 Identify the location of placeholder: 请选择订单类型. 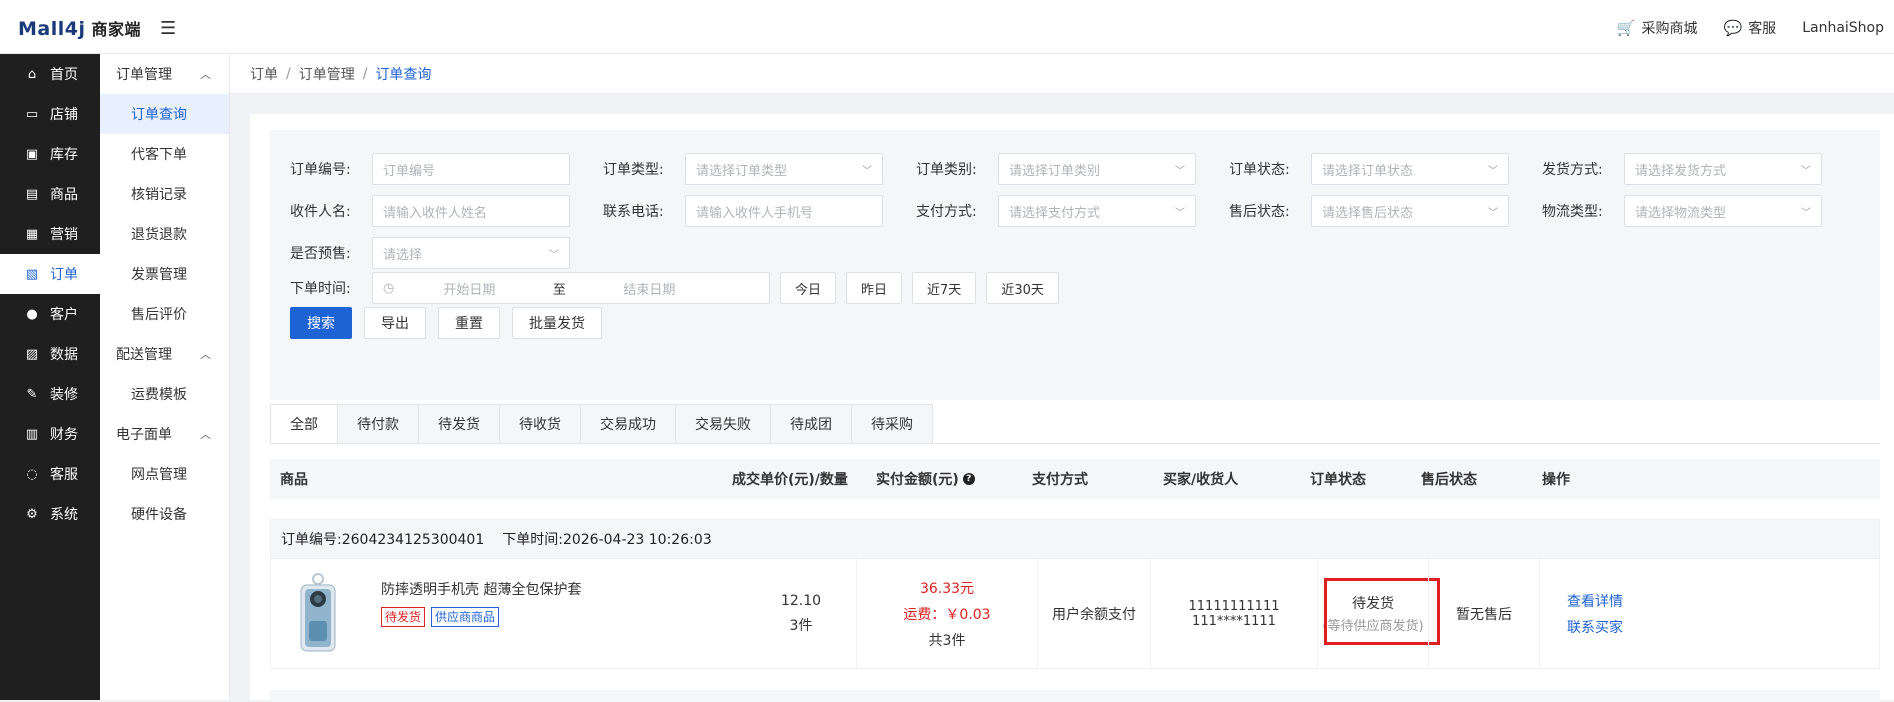
(742, 171).